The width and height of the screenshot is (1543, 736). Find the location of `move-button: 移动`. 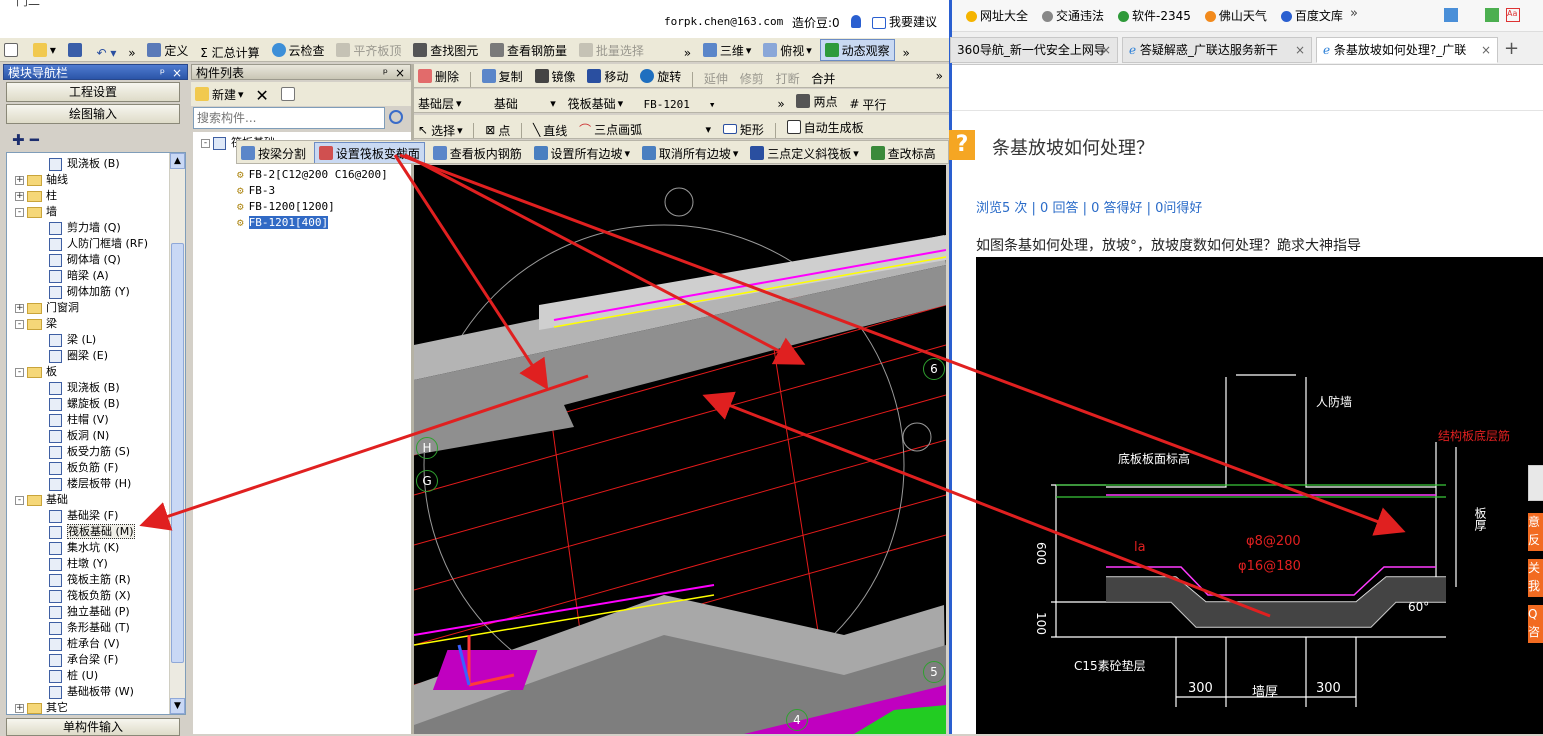

move-button: 移动 is located at coordinates (607, 76).